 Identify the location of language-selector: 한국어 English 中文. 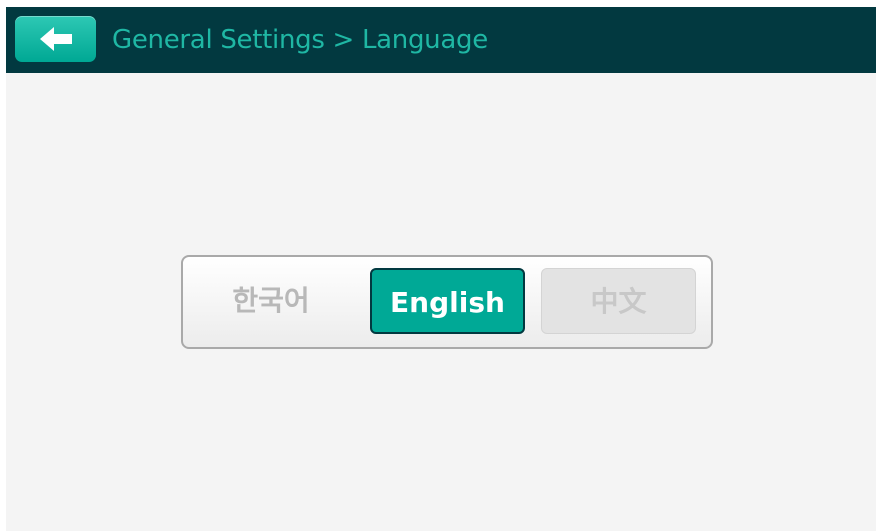
(447, 302).